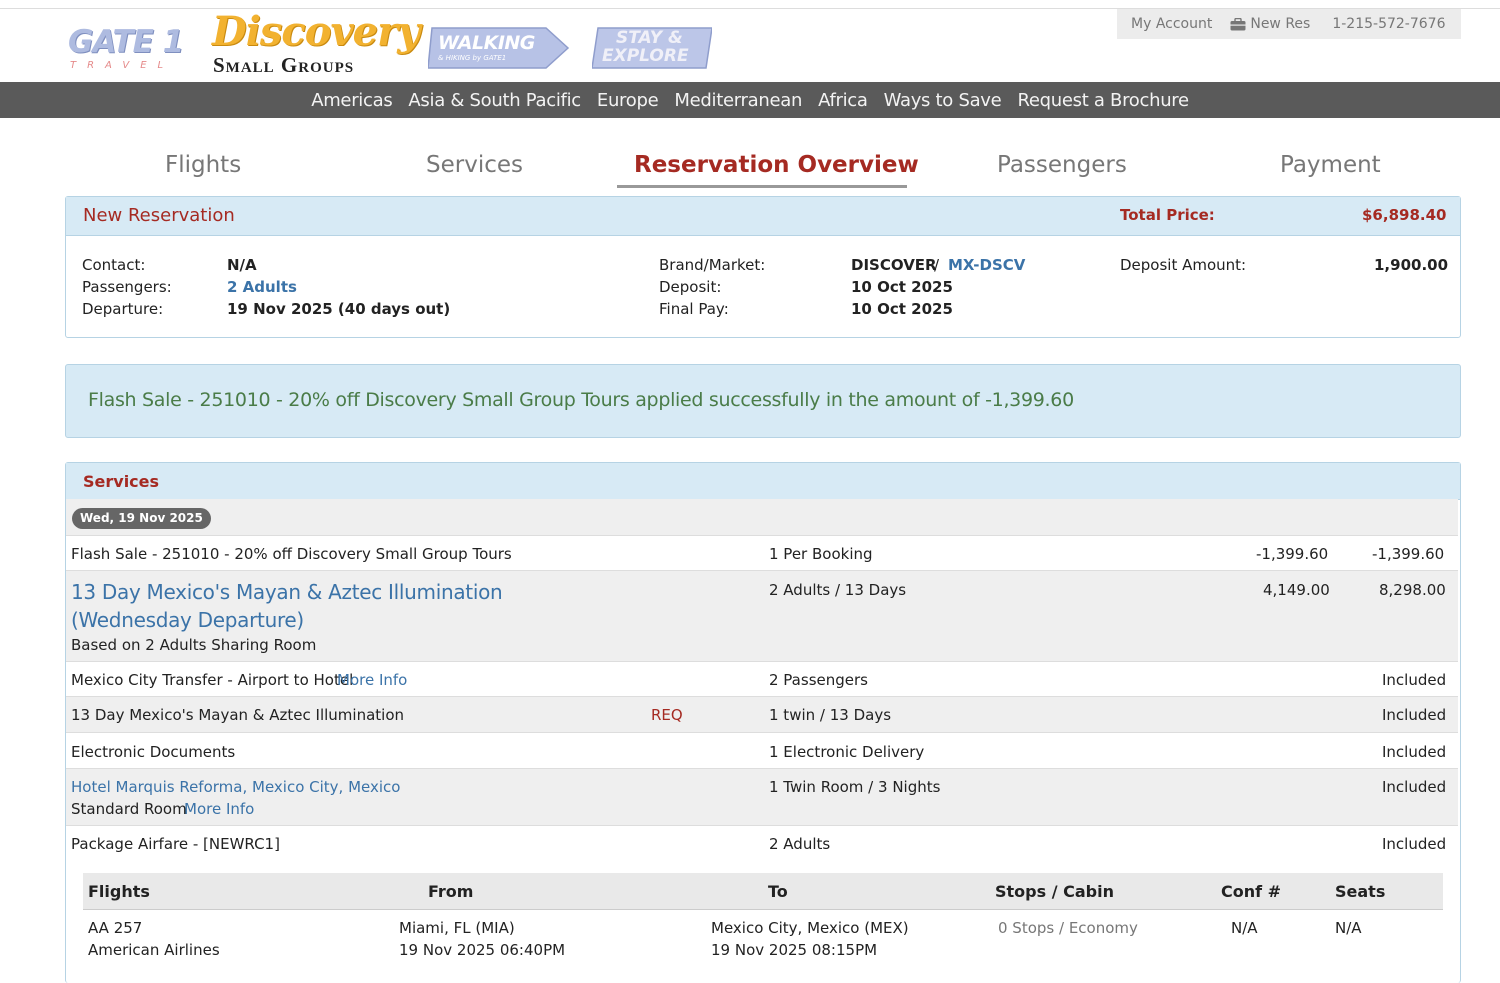 The image size is (1500, 983). I want to click on service-unit-price: -1,399.60, so click(1292, 554).